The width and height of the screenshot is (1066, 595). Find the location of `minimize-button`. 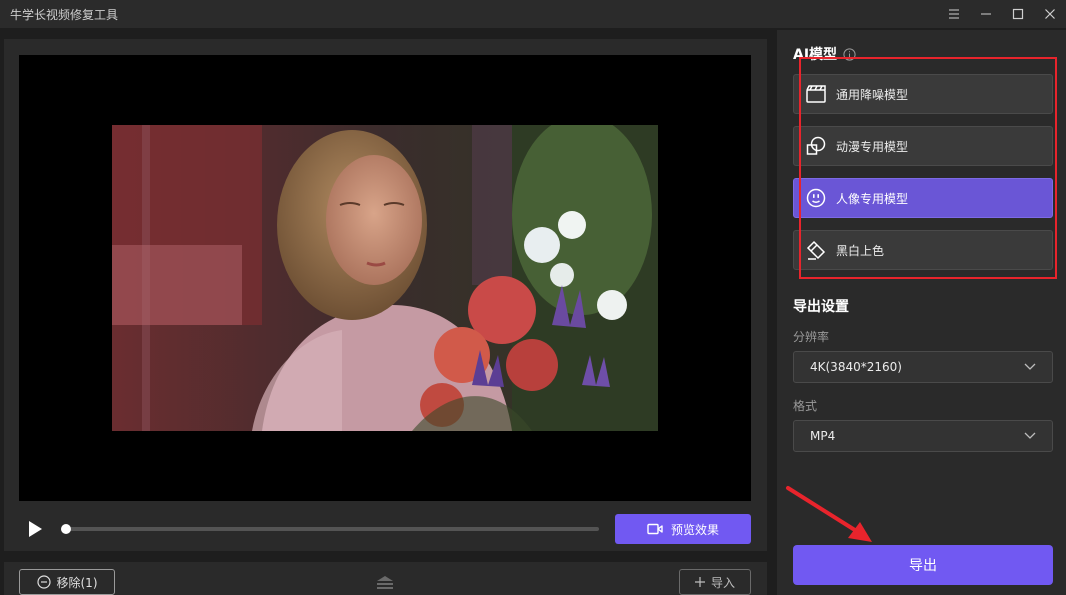

minimize-button is located at coordinates (986, 14).